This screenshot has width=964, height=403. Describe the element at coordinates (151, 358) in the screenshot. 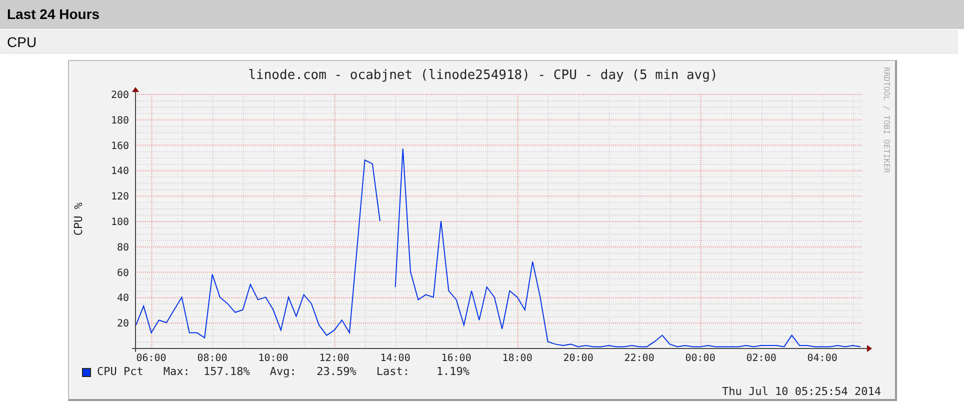

I see `x-tick-label: 06:00` at that location.